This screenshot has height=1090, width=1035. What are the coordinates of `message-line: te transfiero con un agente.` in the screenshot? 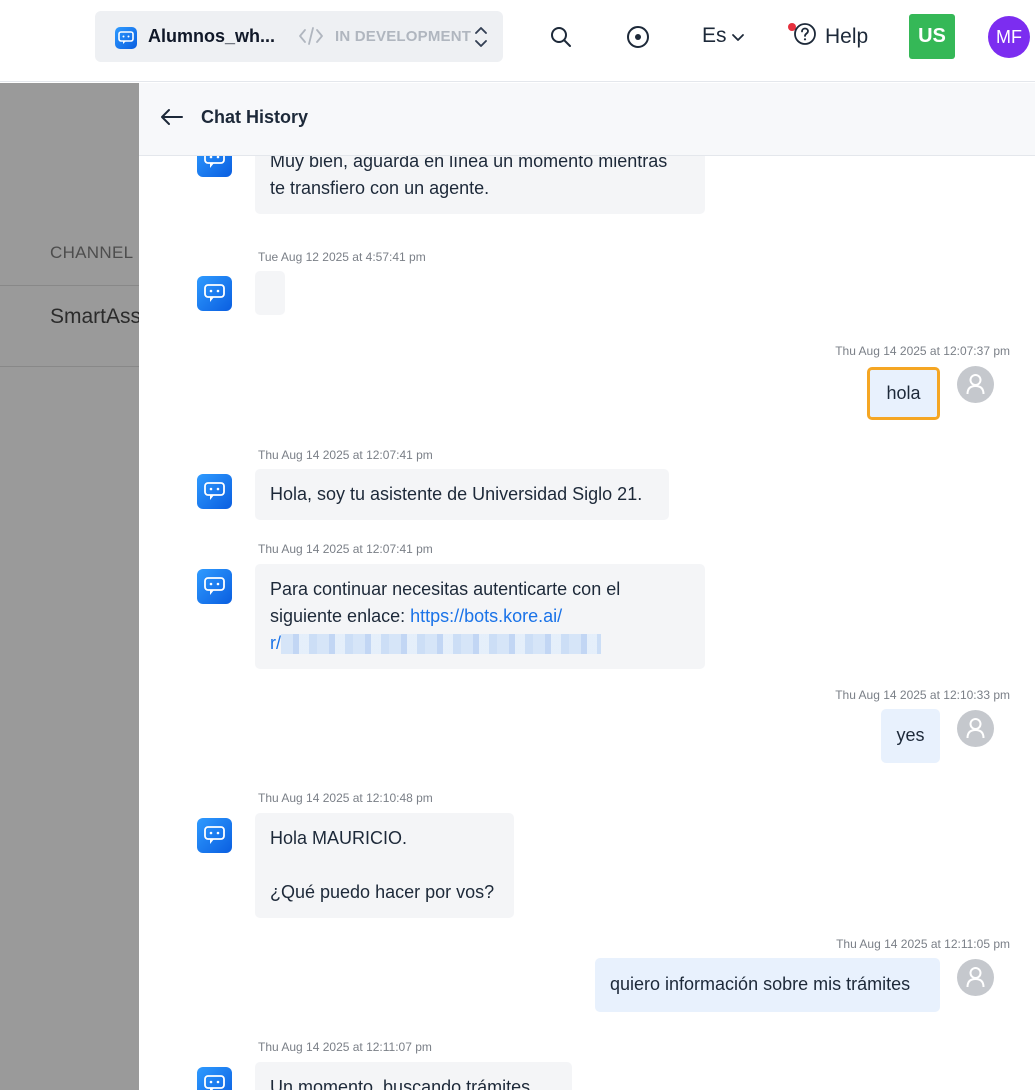 It's located at (380, 188).